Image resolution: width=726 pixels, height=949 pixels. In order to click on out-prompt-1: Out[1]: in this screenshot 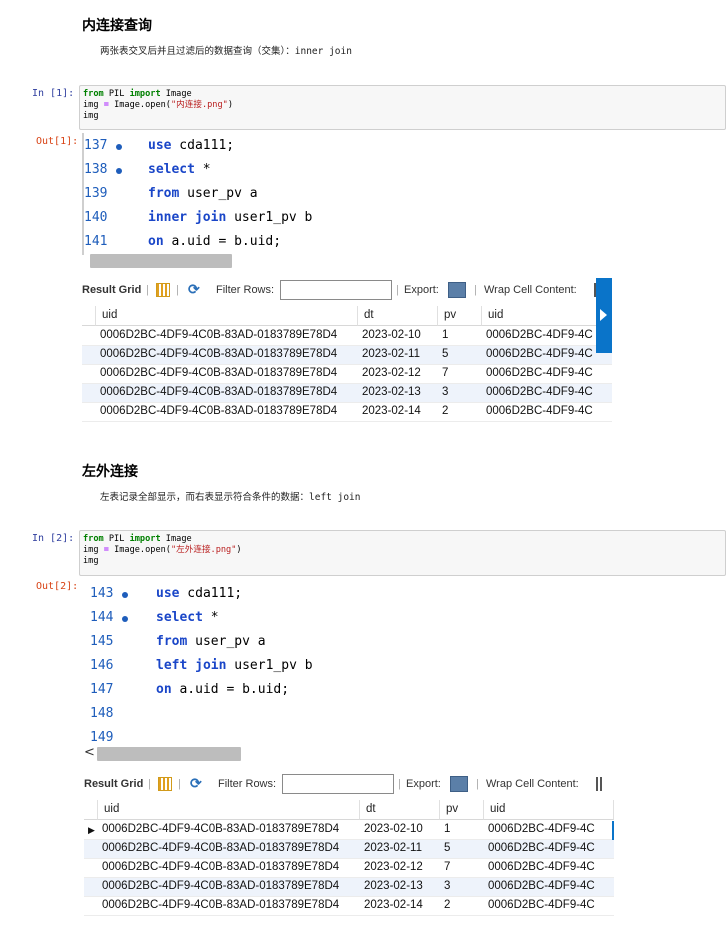, I will do `click(57, 141)`.